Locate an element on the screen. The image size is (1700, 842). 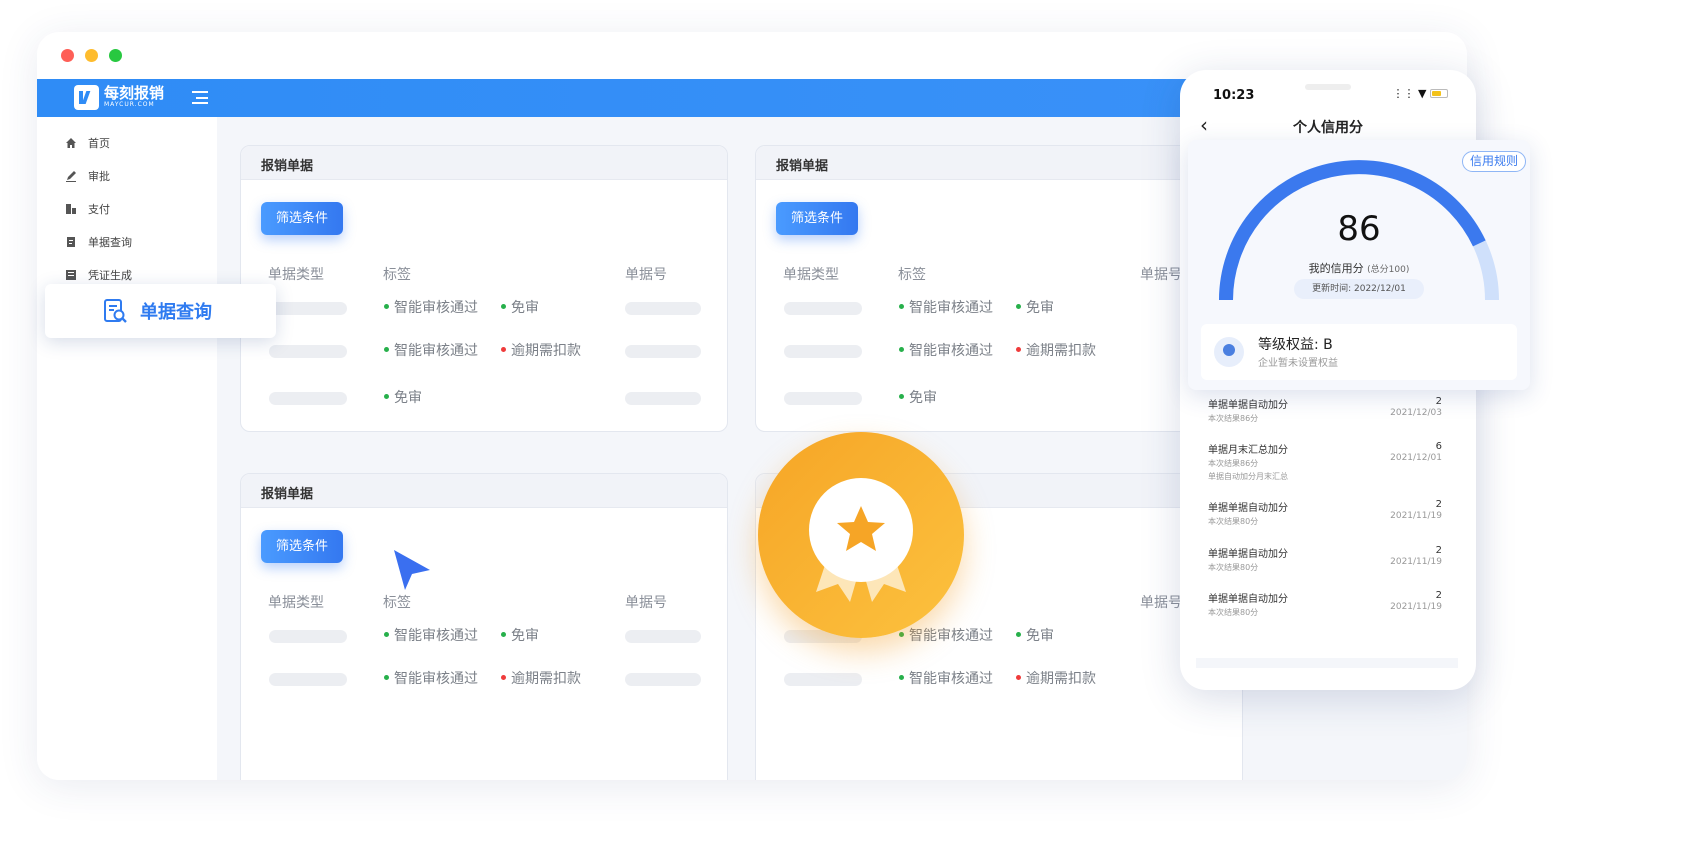
sidebar-item-label: 首页 is located at coordinates (99, 143).